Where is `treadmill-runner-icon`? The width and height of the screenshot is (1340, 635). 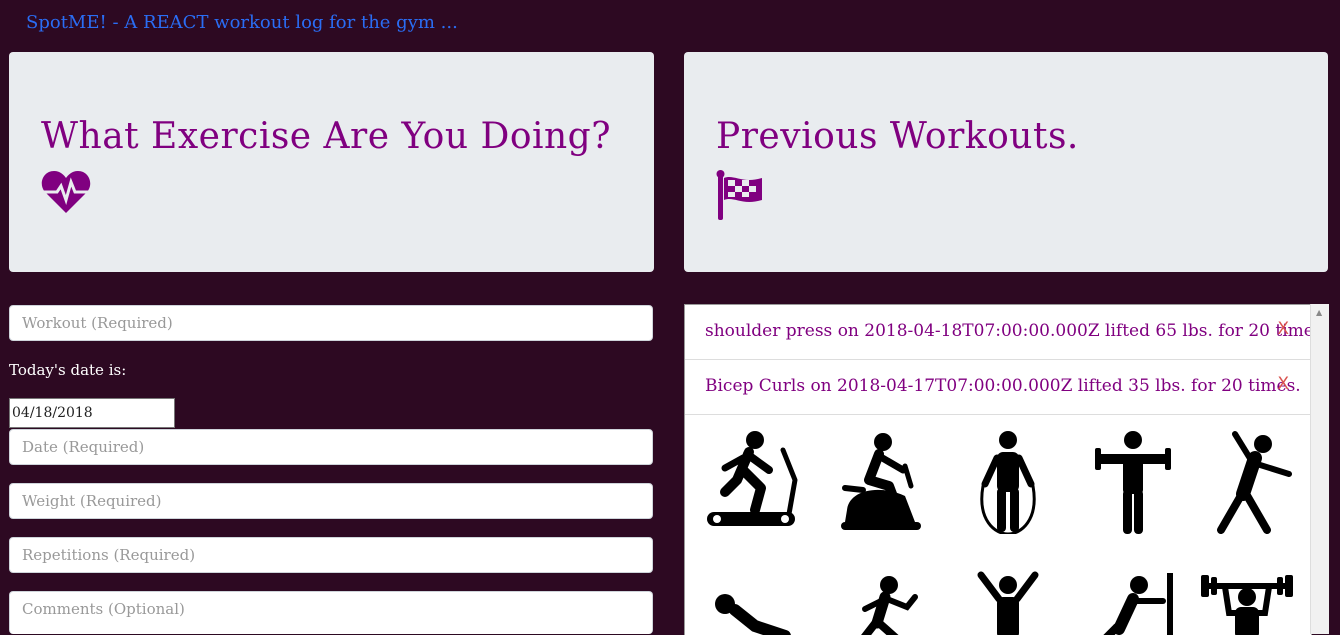 treadmill-runner-icon is located at coordinates (752, 478).